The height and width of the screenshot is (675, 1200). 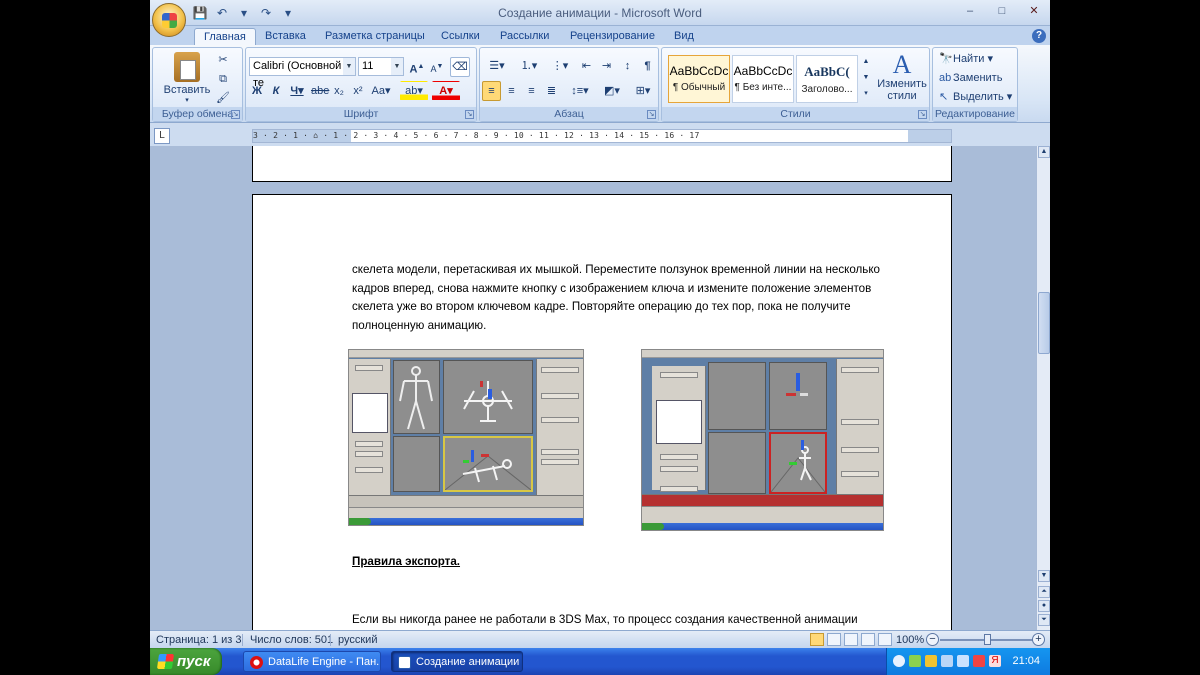 I want to click on shot-status-line, so click(x=762, y=514).